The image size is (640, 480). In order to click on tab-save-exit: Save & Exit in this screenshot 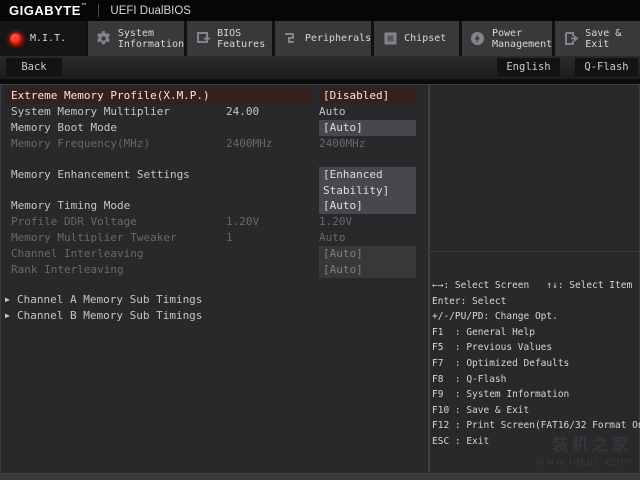, I will do `click(597, 38)`.